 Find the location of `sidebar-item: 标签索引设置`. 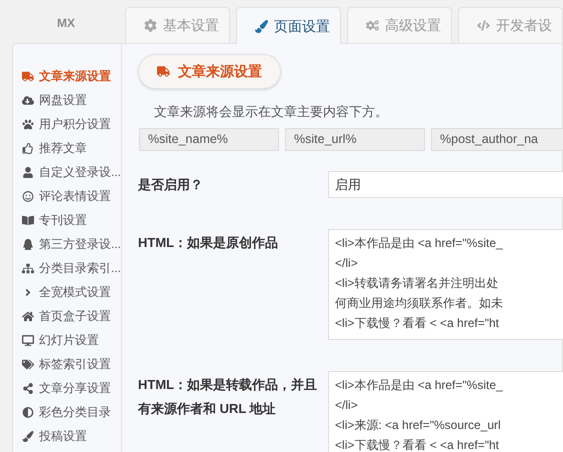

sidebar-item: 标签索引设置 is located at coordinates (66, 364).